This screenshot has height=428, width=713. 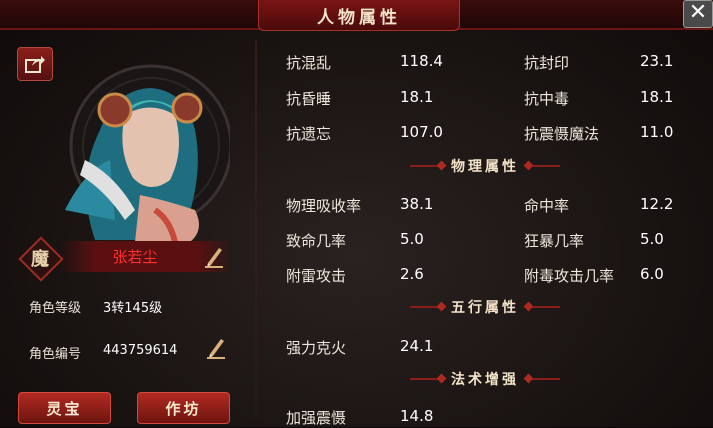 I want to click on stat-value: 2.6, so click(x=412, y=274).